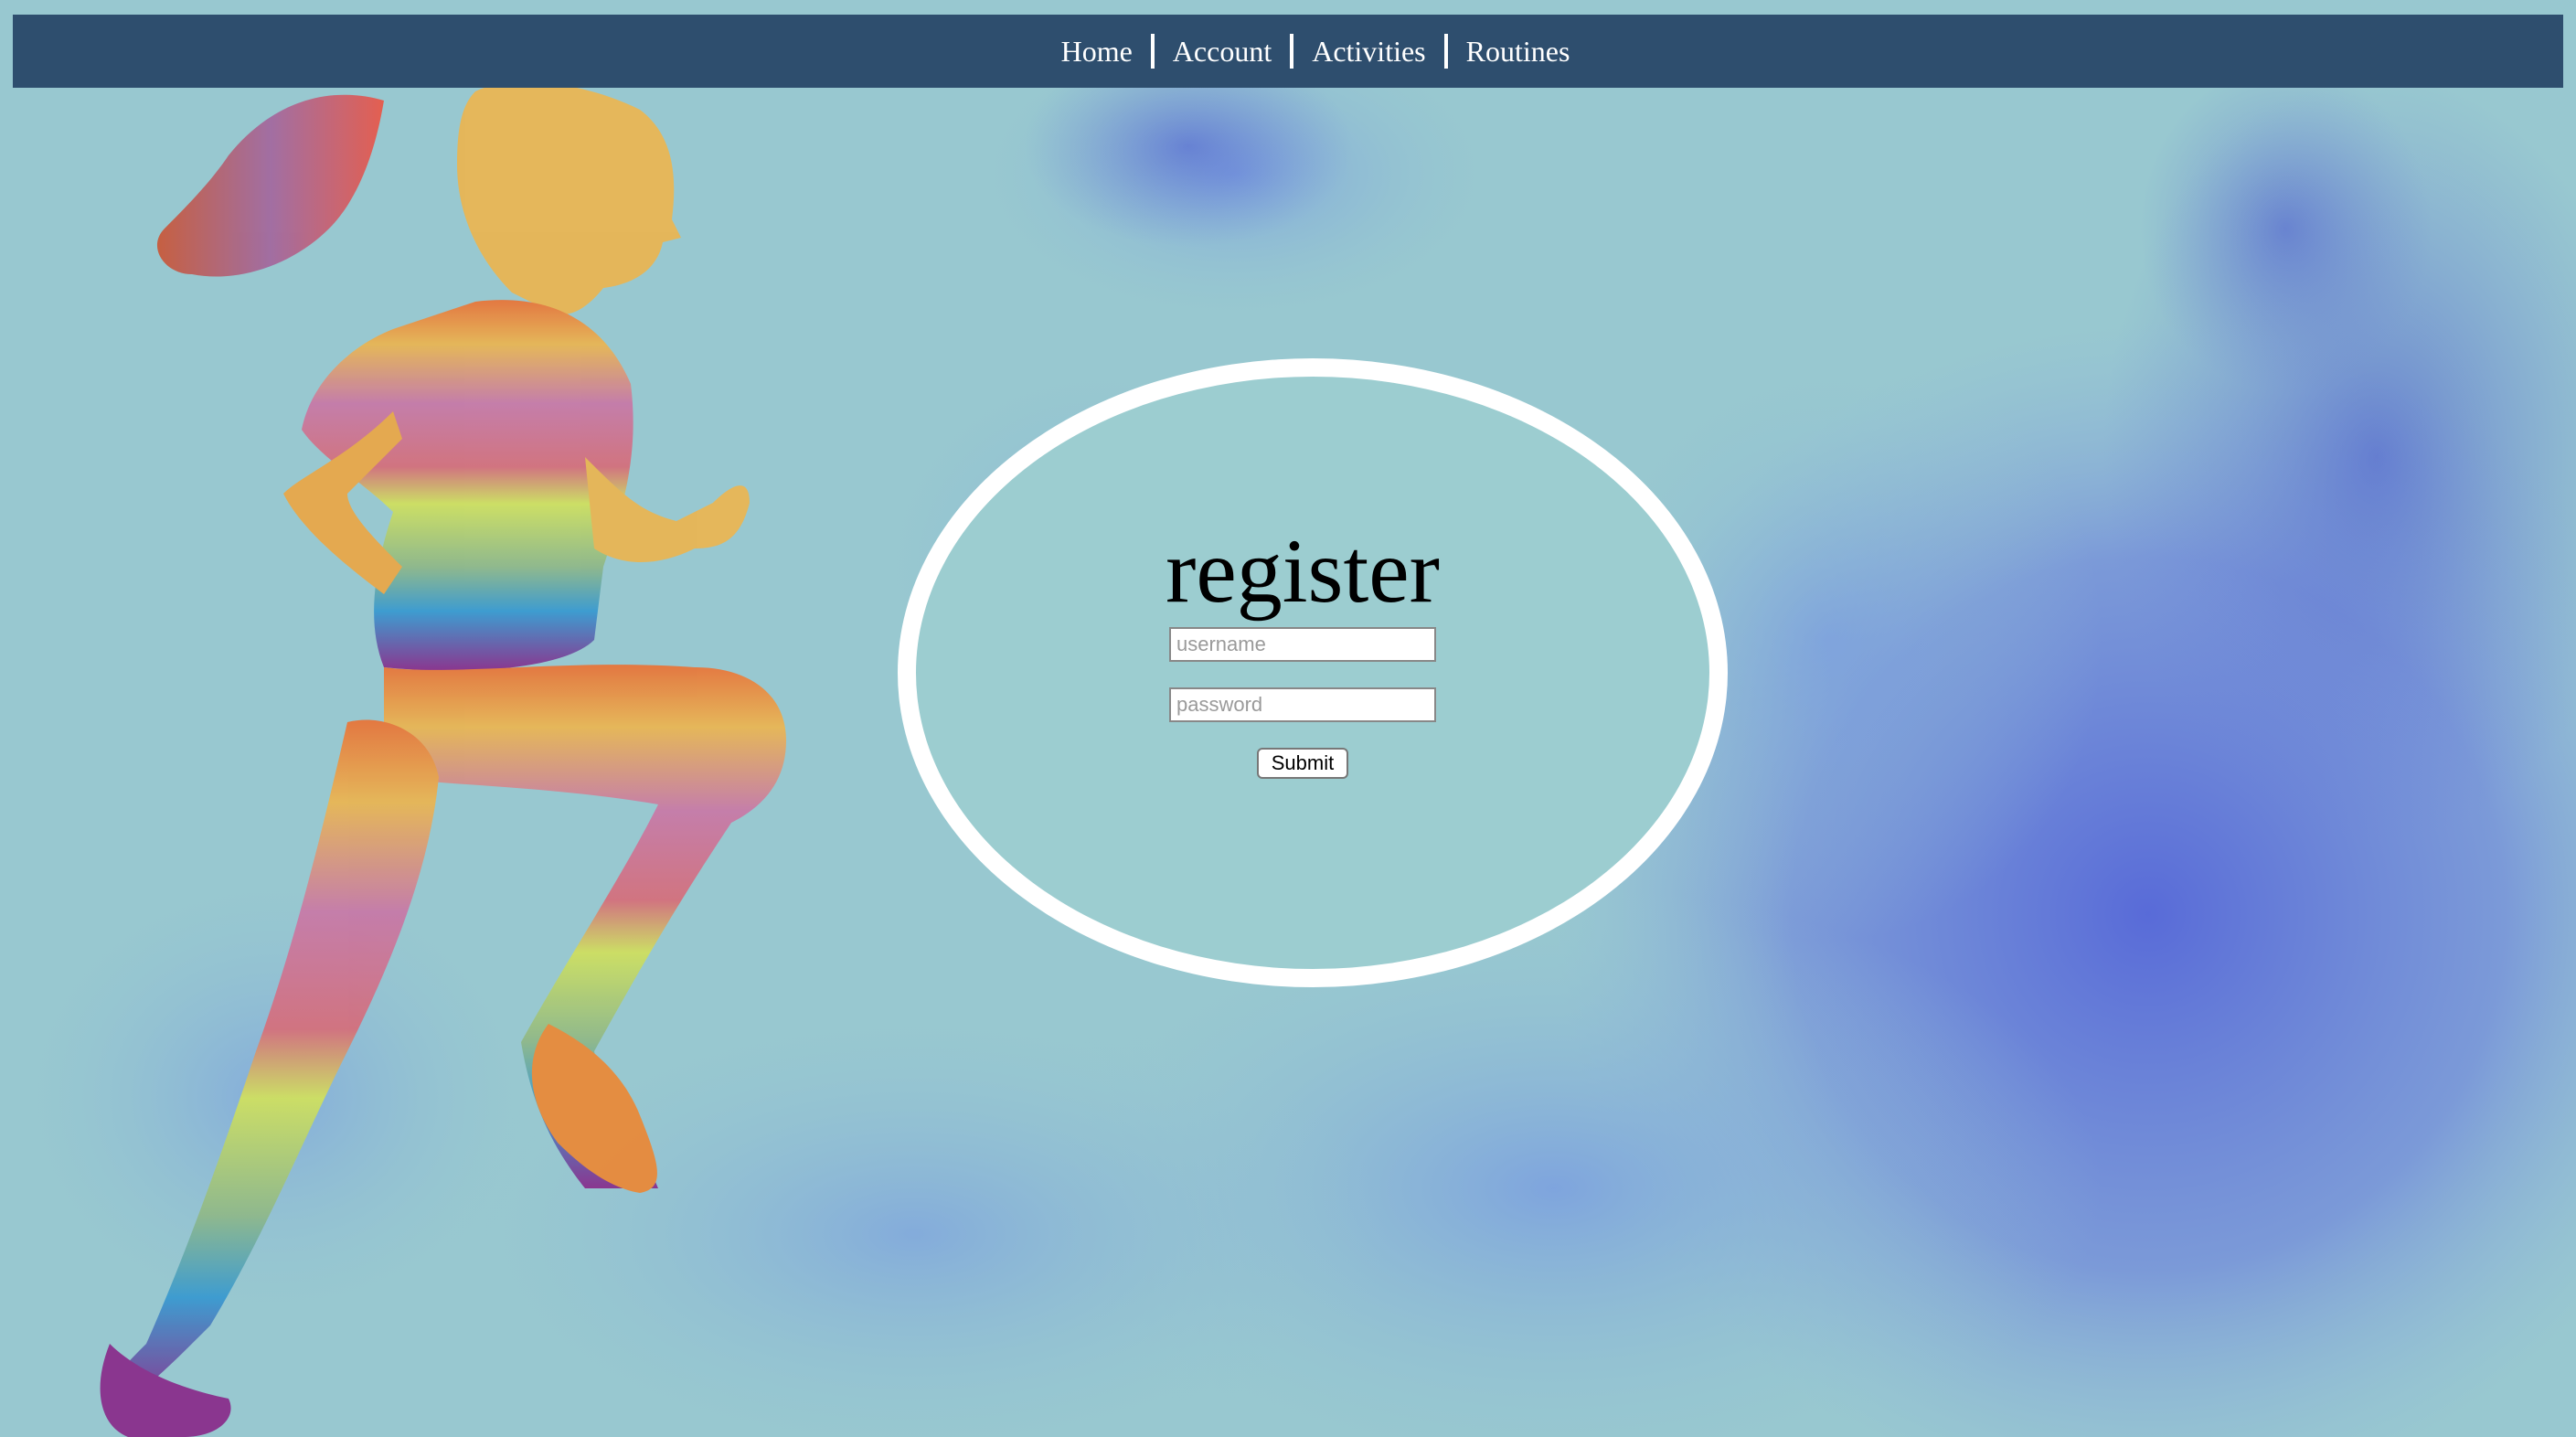  I want to click on password-input, so click(1302, 704).